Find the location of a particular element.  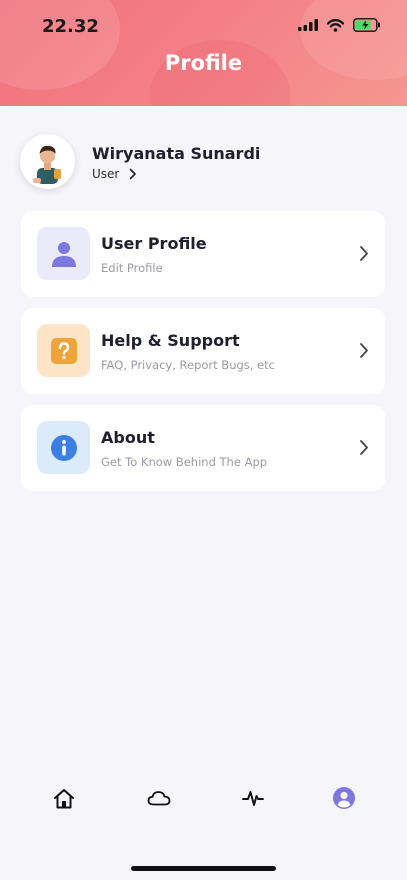

account-icon is located at coordinates (344, 798).